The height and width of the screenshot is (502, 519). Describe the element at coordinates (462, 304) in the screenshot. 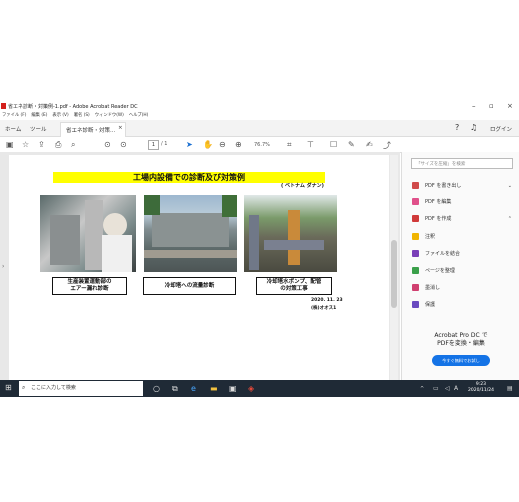

I see `tool-protect: 保護` at that location.